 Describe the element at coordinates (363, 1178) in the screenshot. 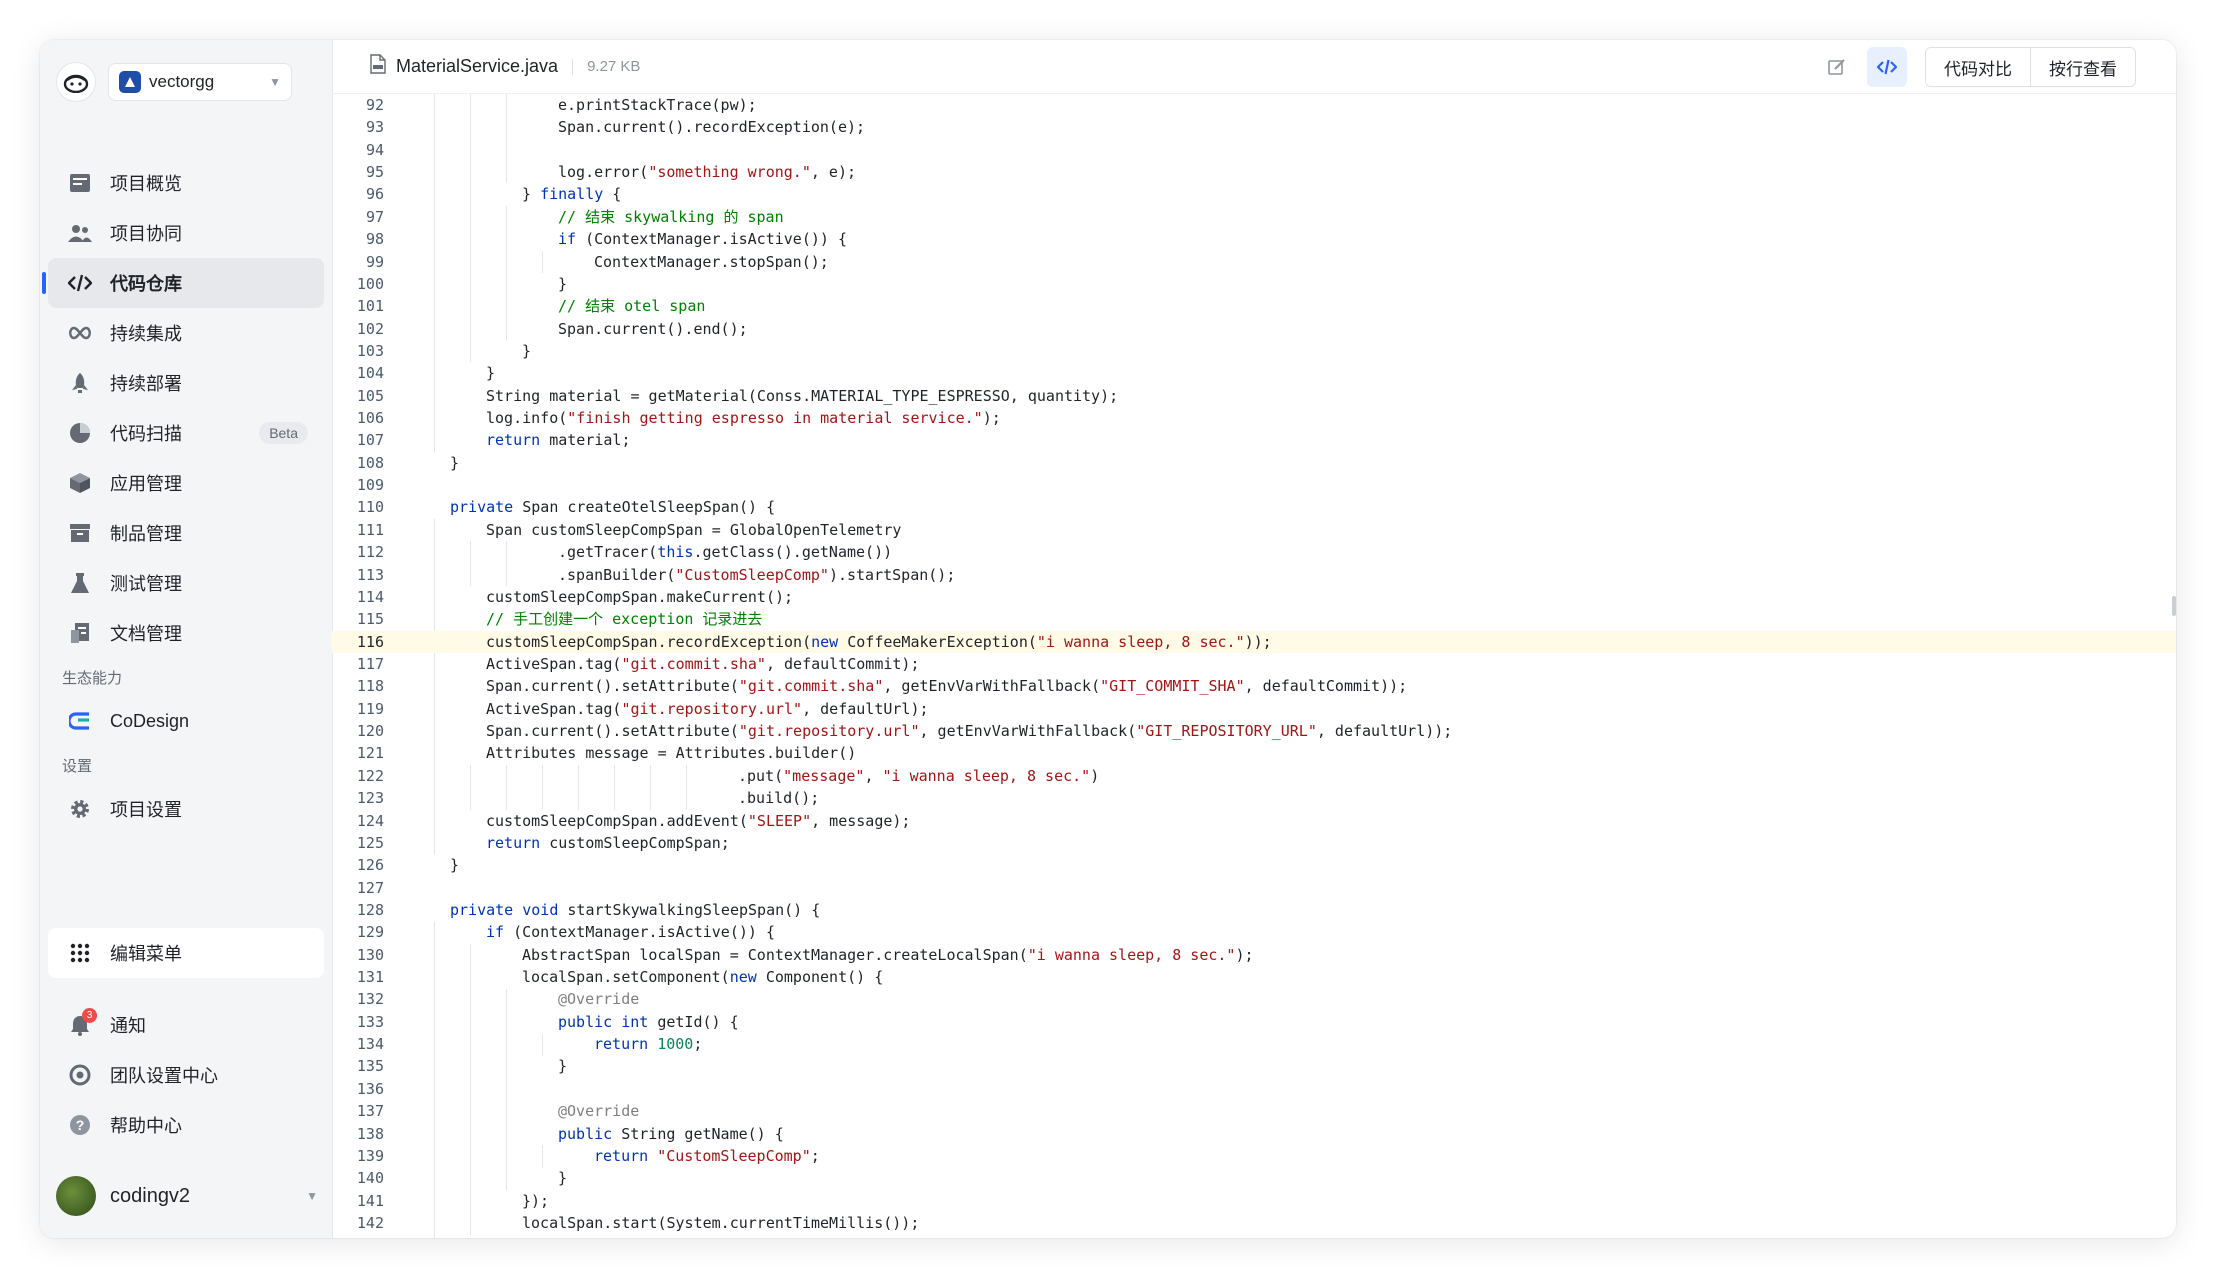

I see `line-number: 140` at that location.